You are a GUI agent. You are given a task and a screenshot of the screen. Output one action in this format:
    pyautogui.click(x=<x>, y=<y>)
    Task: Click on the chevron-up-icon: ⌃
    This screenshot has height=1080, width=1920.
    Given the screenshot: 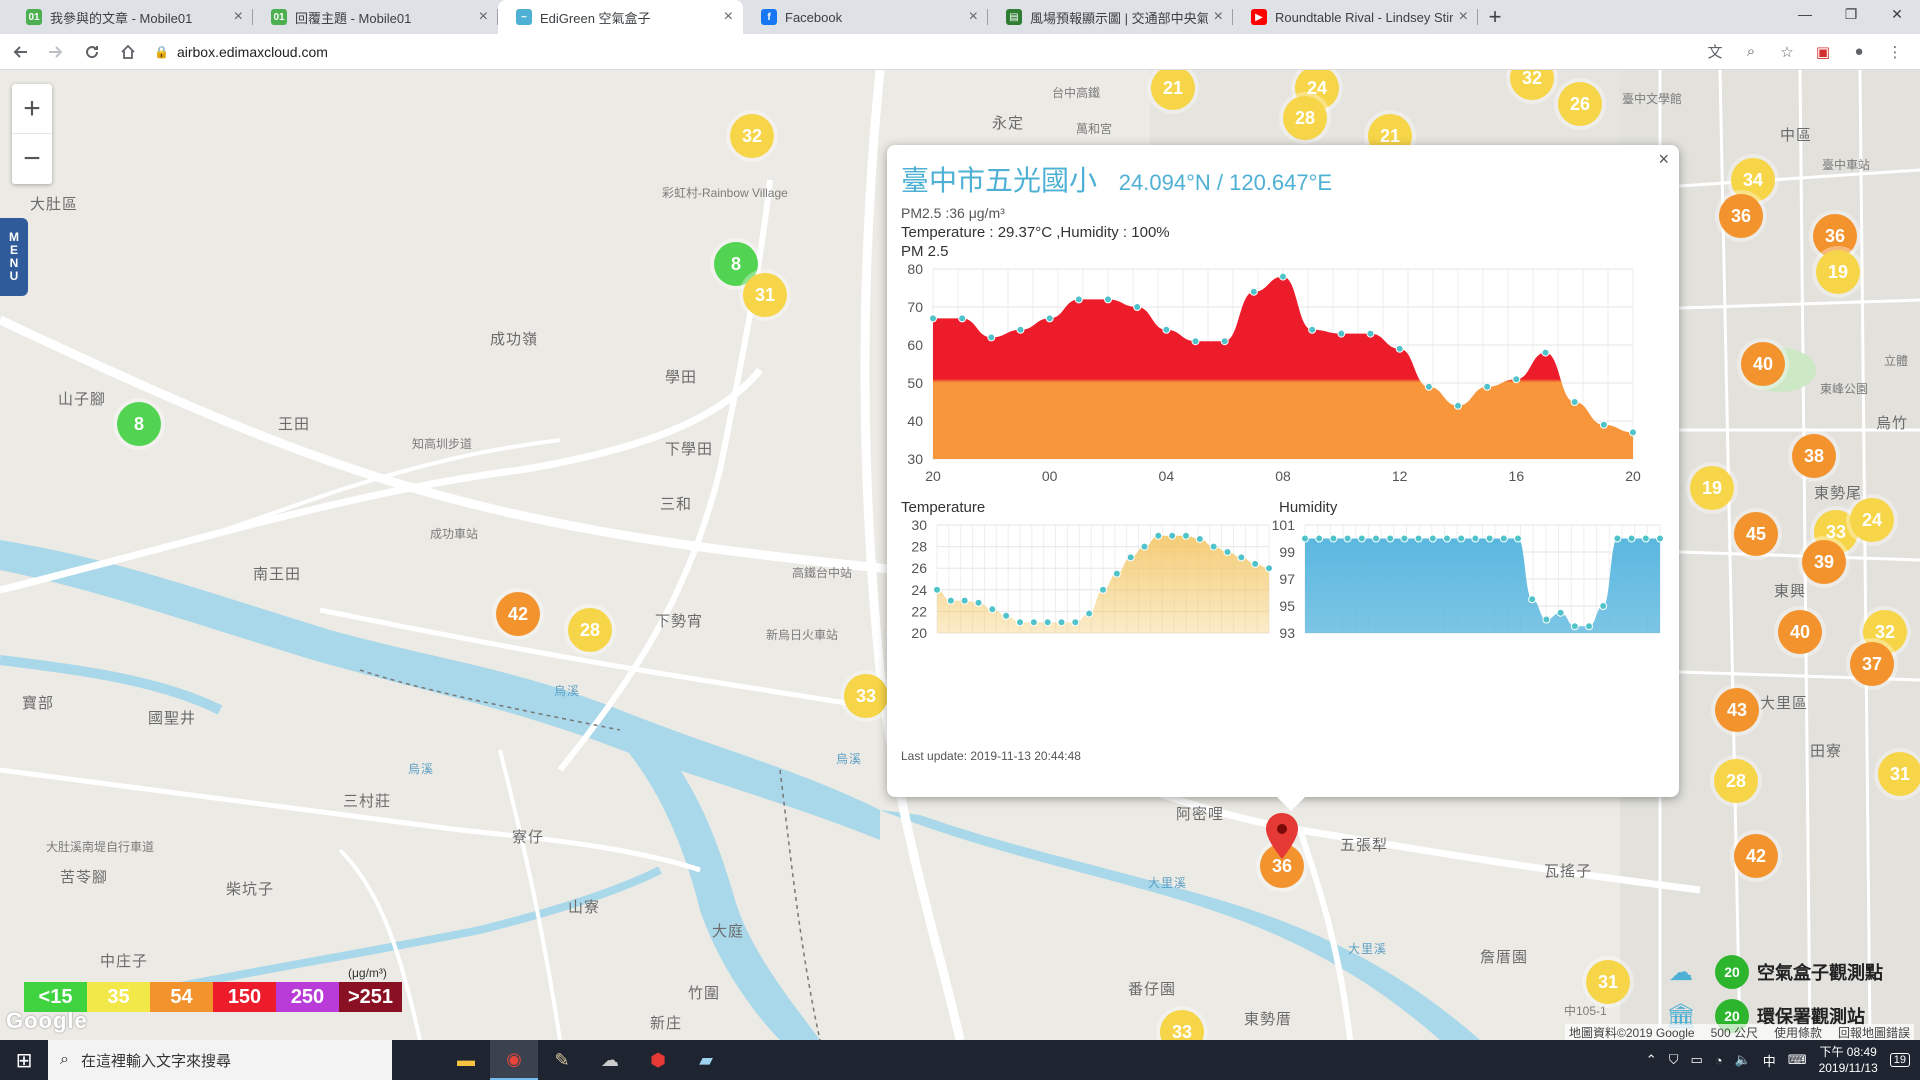 What is the action you would take?
    pyautogui.click(x=1651, y=1060)
    